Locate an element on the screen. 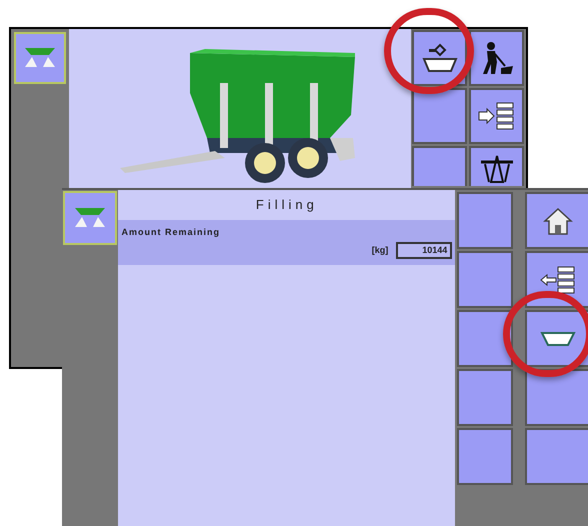  boom-button is located at coordinates (496, 166).